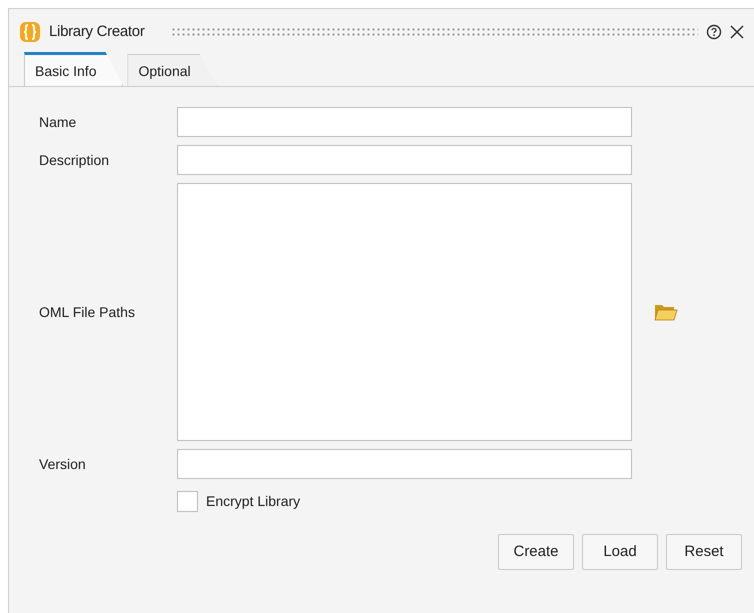  I want to click on field-label: Version, so click(63, 464).